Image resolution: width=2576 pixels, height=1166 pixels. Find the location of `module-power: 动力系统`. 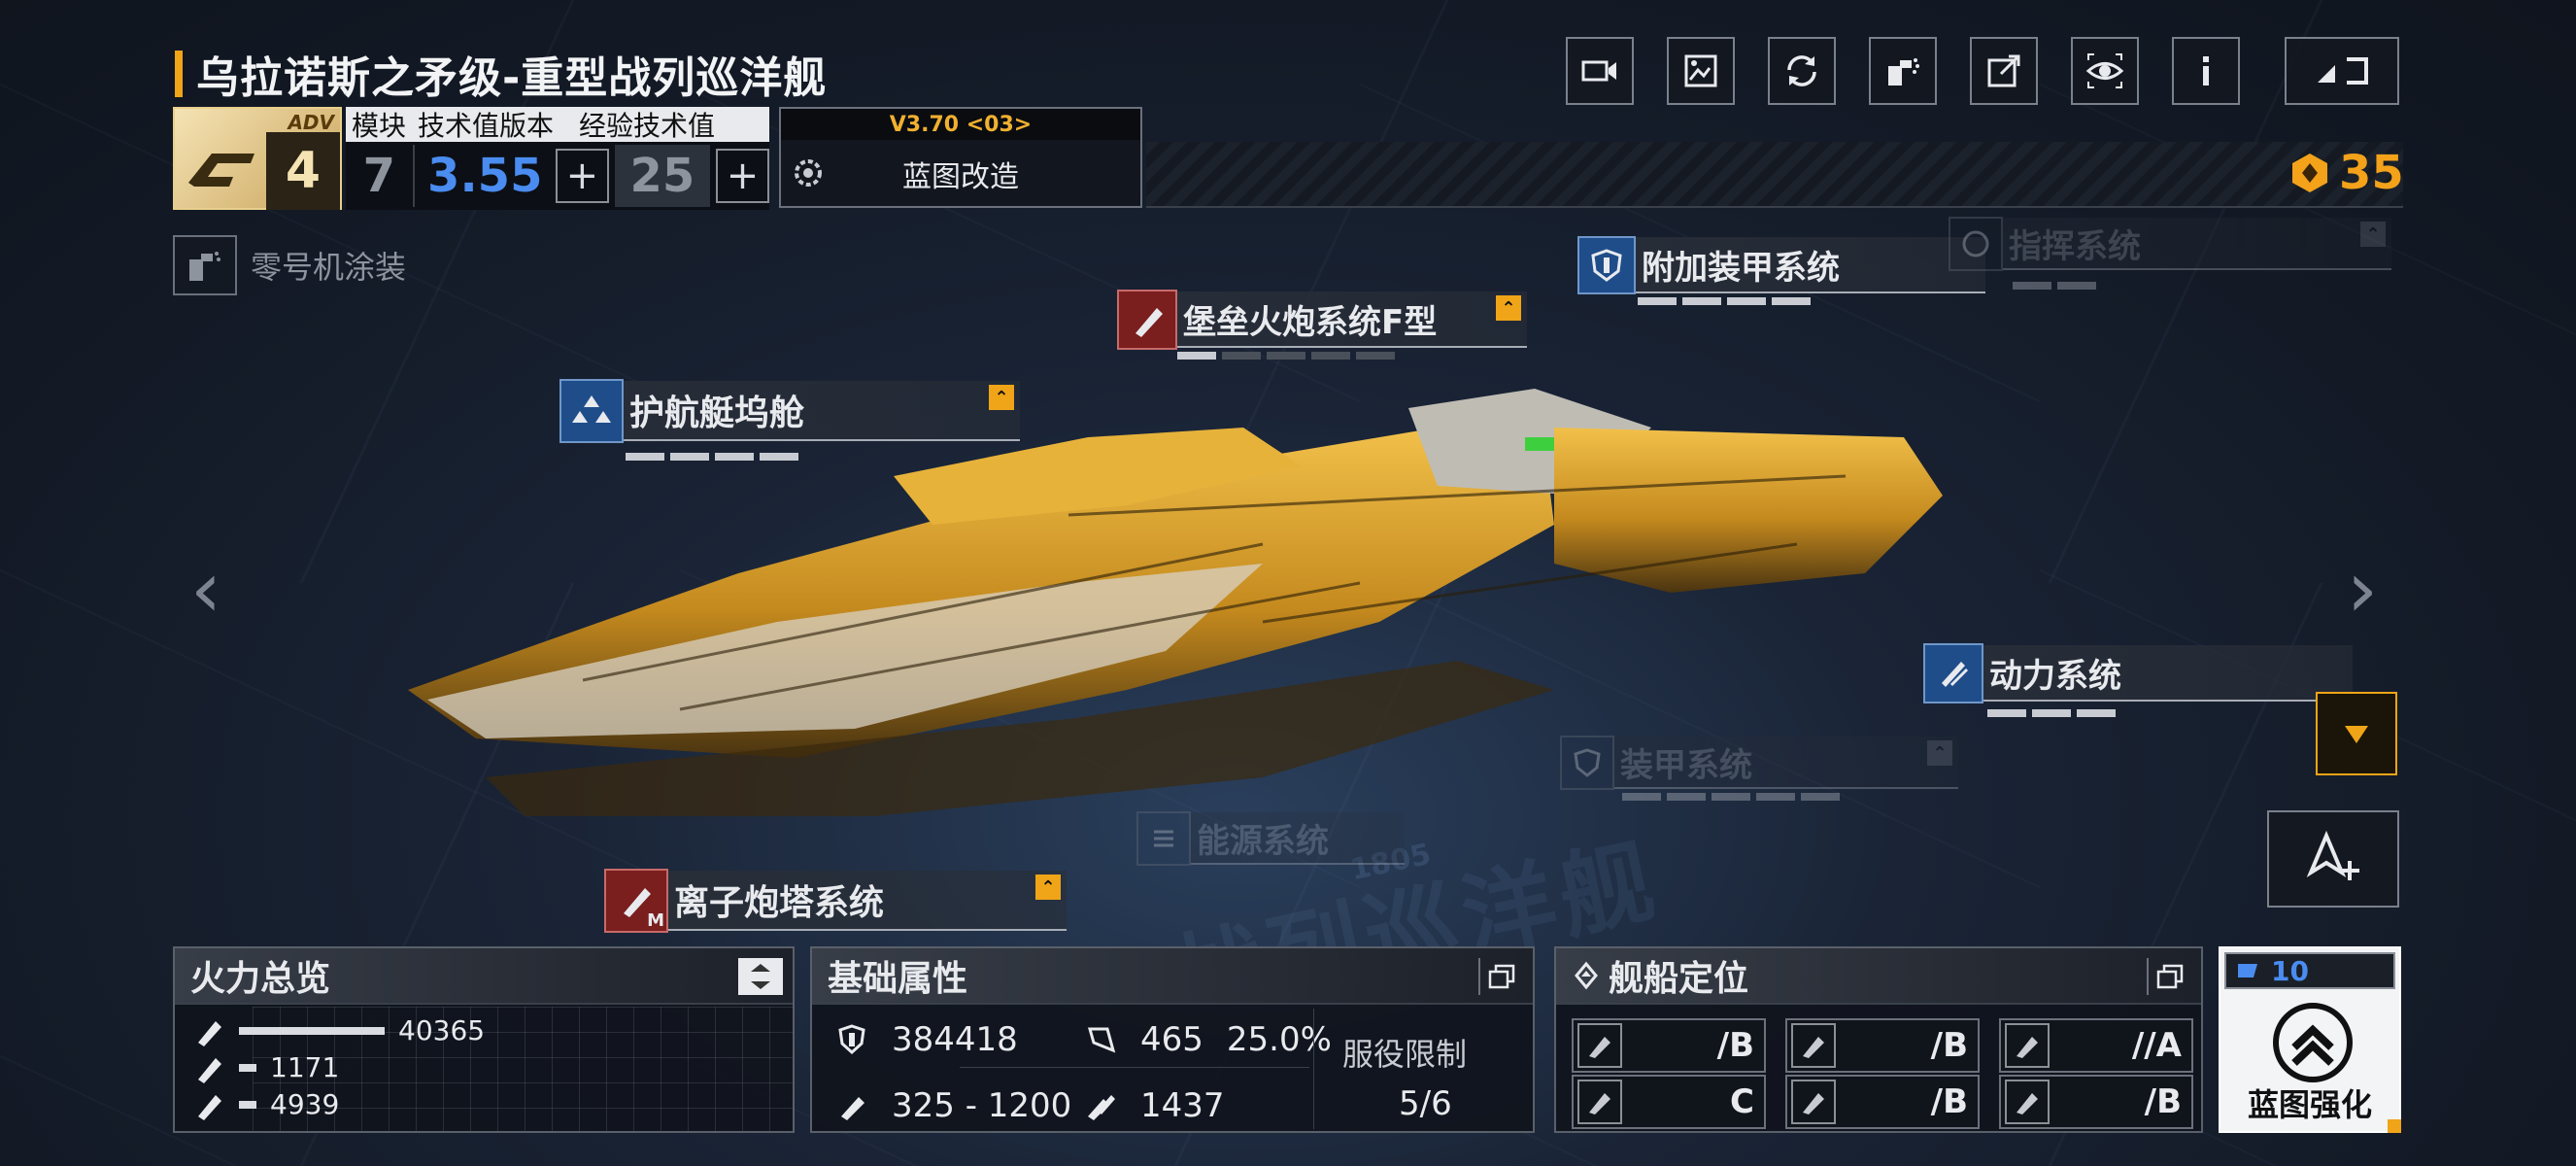

module-power: 动力系统 is located at coordinates (2138, 673).